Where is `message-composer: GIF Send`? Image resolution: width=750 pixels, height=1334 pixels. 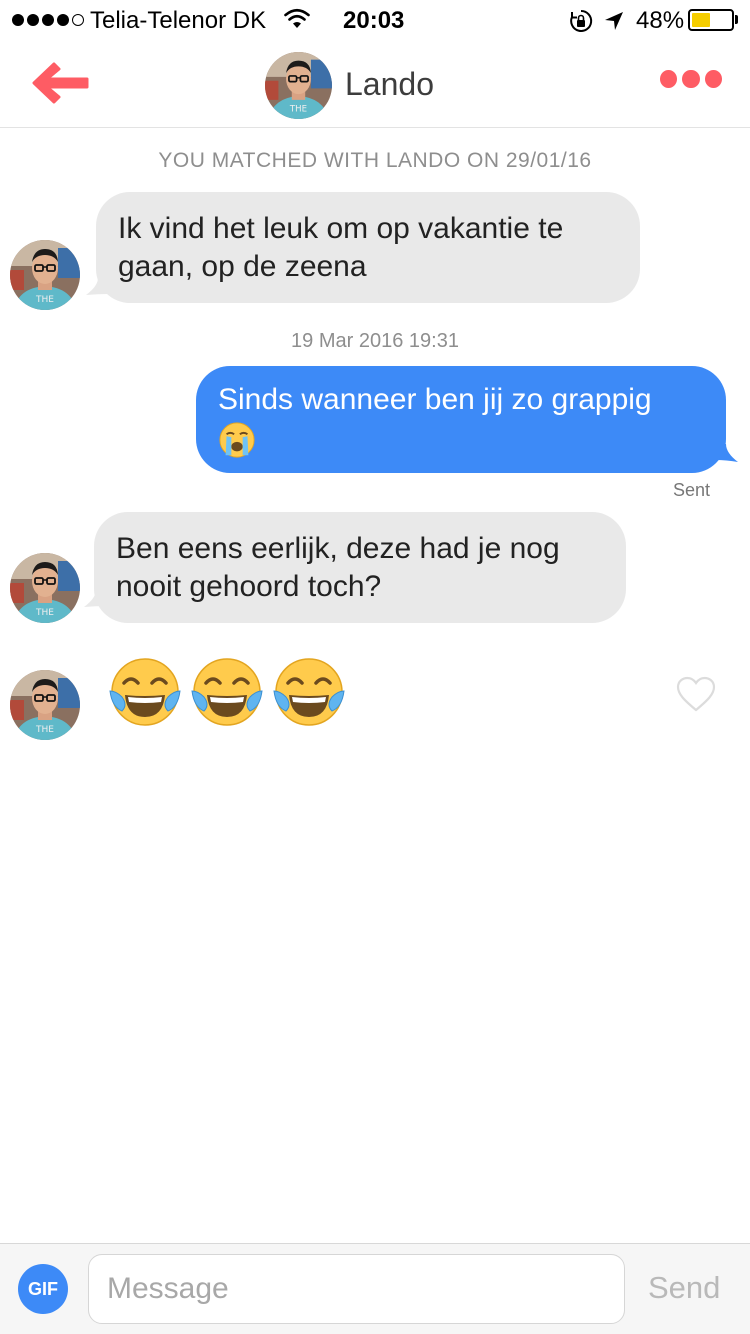 message-composer: GIF Send is located at coordinates (375, 1288).